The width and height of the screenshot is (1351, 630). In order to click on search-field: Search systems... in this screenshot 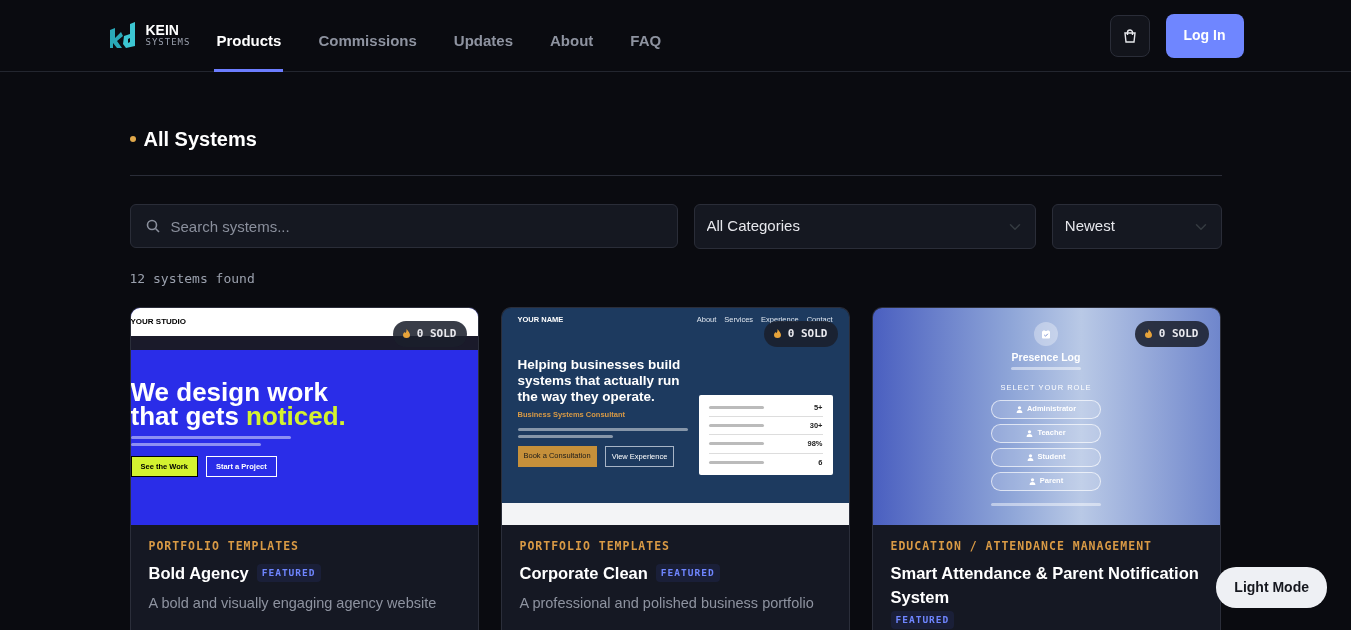, I will do `click(403, 226)`.